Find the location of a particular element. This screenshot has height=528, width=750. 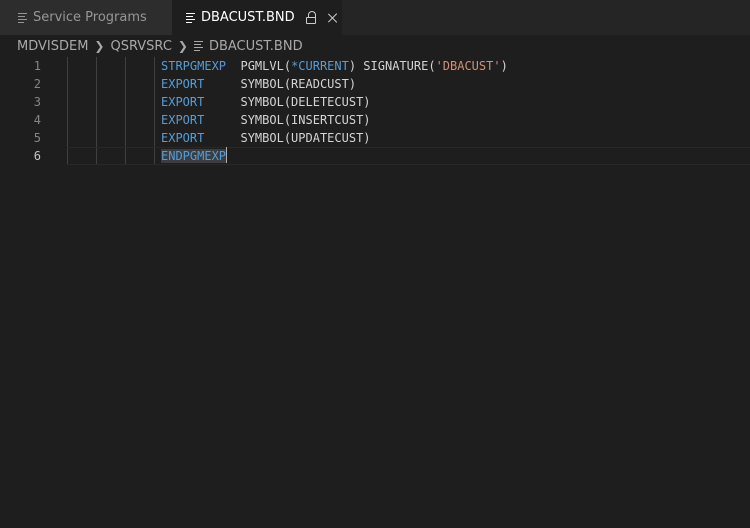

code-text: EXPORT SYMBOL(DELETECUST) is located at coordinates (266, 102).